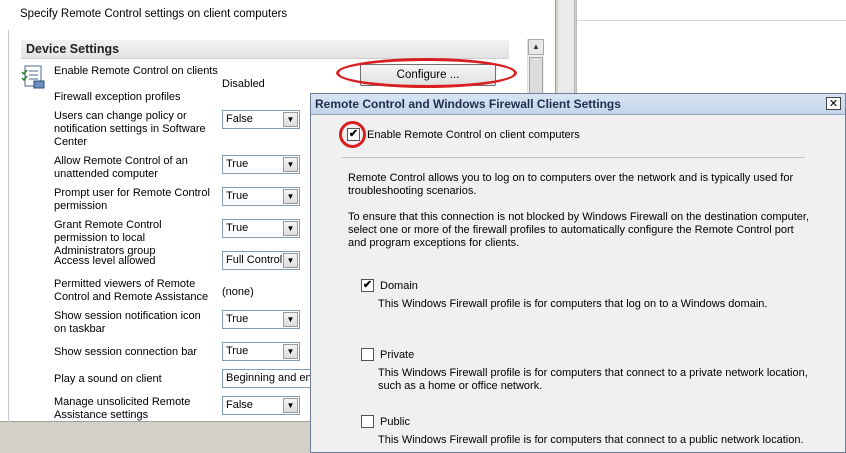  What do you see at coordinates (265, 49) in the screenshot?
I see `section-header: Device Settings` at bounding box center [265, 49].